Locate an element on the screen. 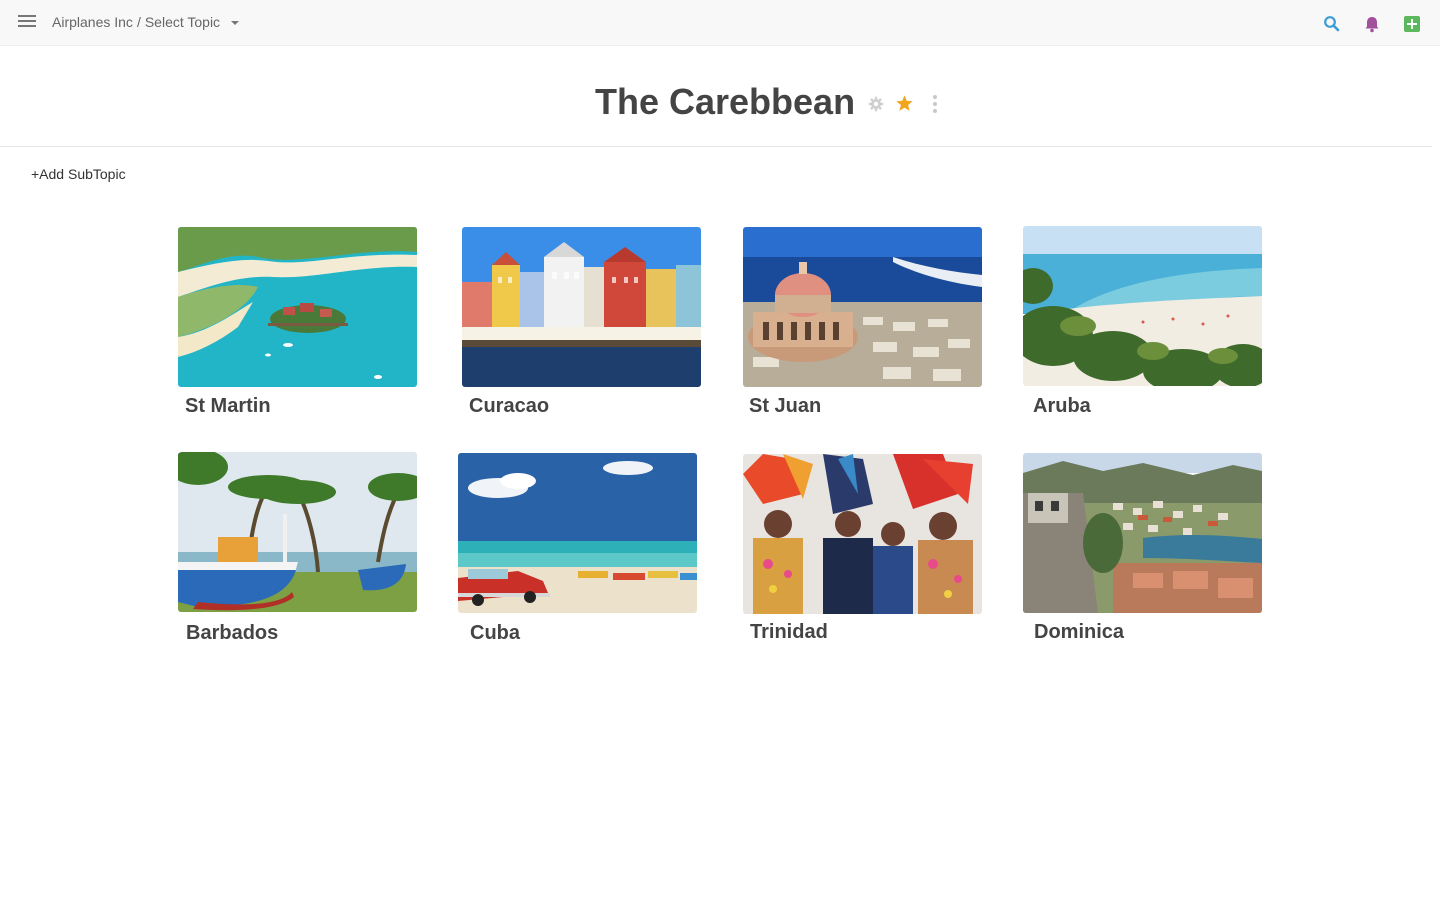  subtopic-card-barbados: Barbados is located at coordinates (297, 548).